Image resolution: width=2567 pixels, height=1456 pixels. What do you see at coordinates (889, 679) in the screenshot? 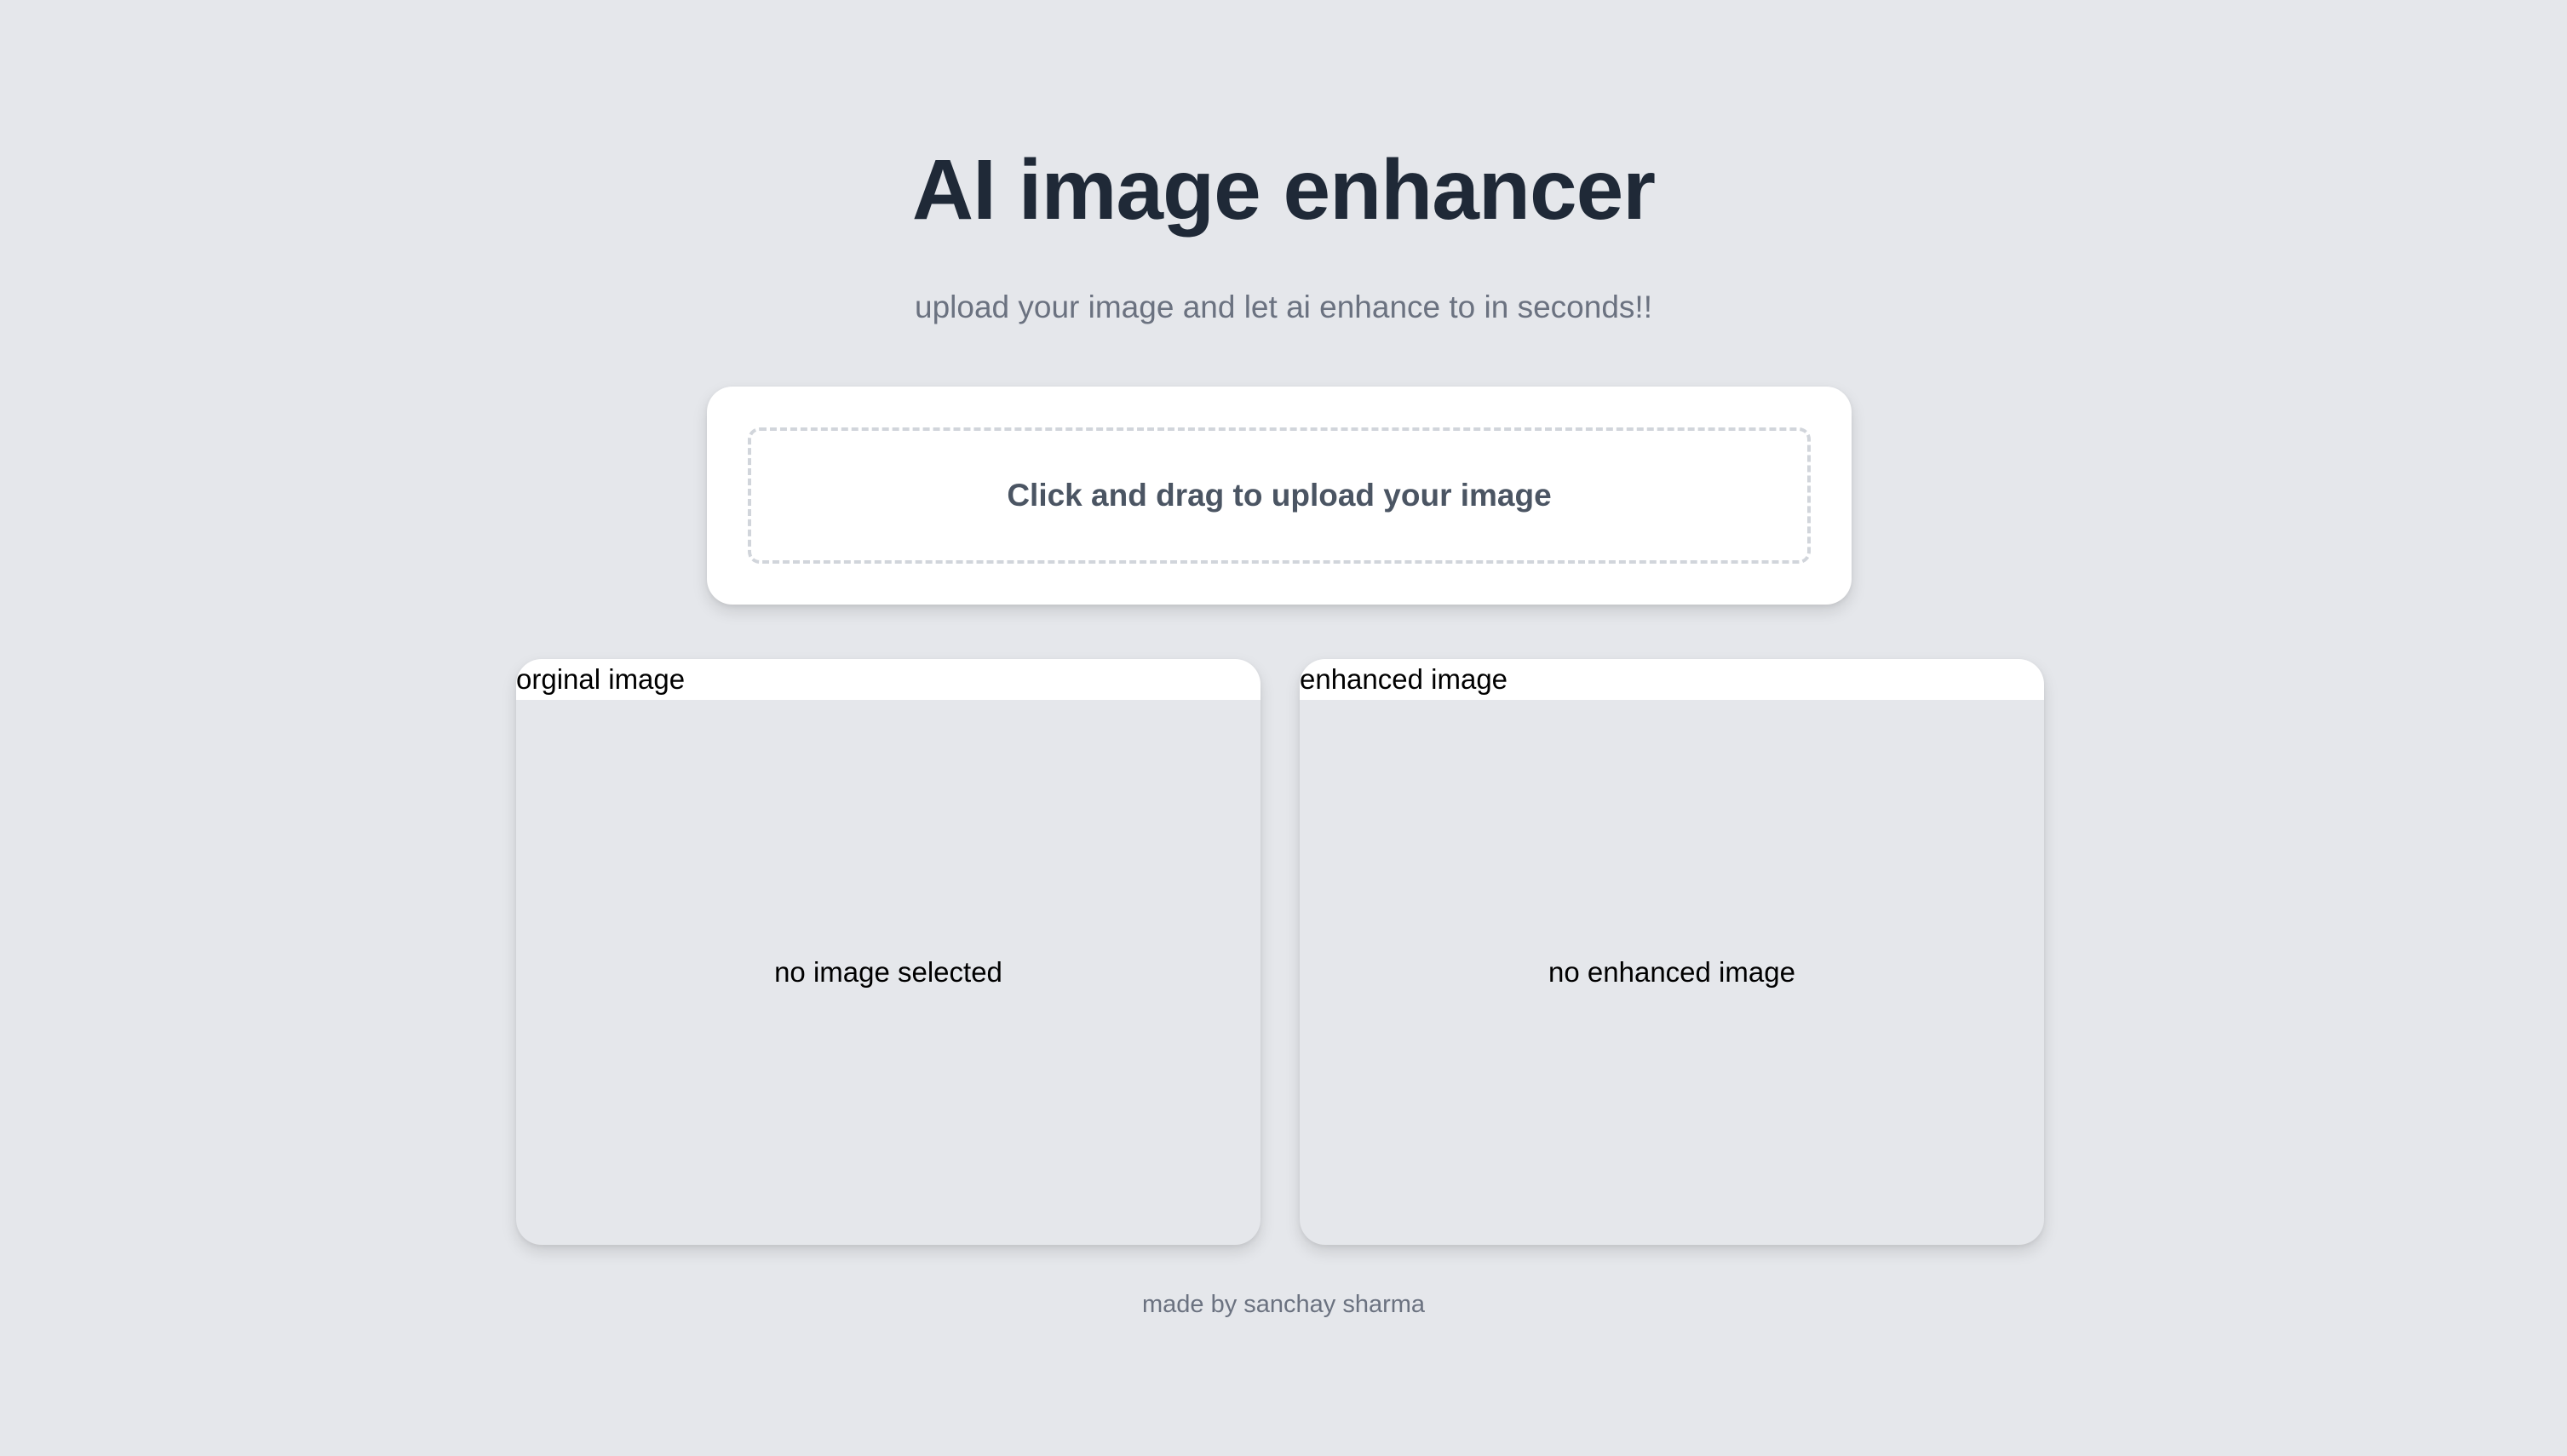
I see `original-image-title: orginal image` at bounding box center [889, 679].